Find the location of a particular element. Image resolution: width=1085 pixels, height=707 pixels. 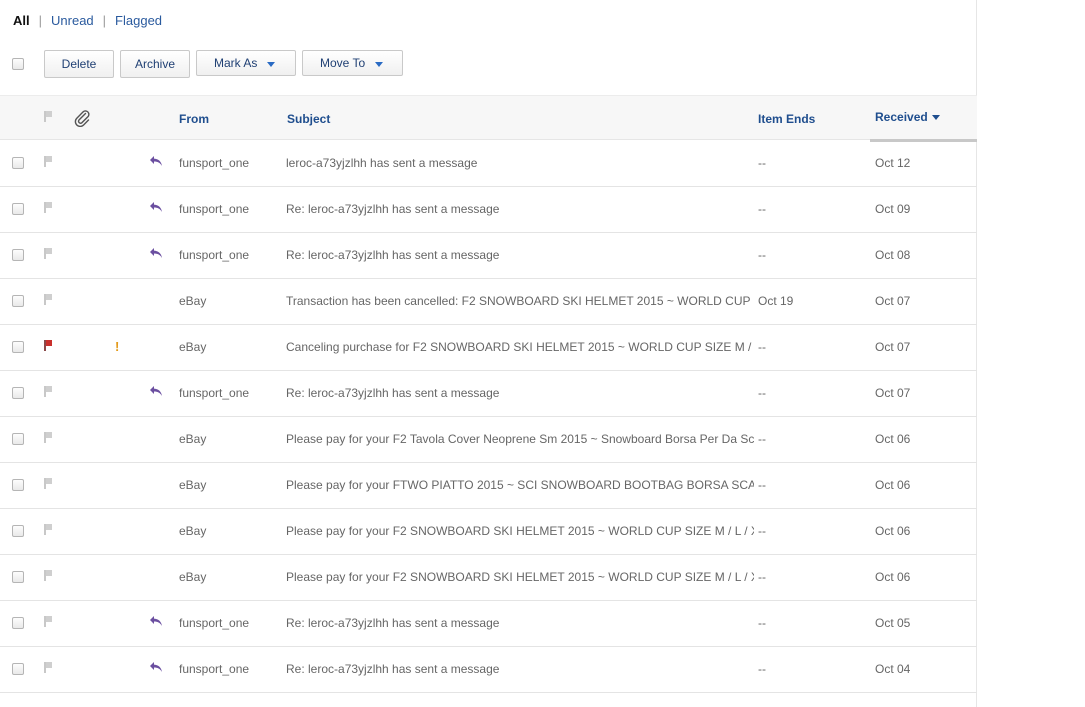

right-pane is located at coordinates (1031, 353).